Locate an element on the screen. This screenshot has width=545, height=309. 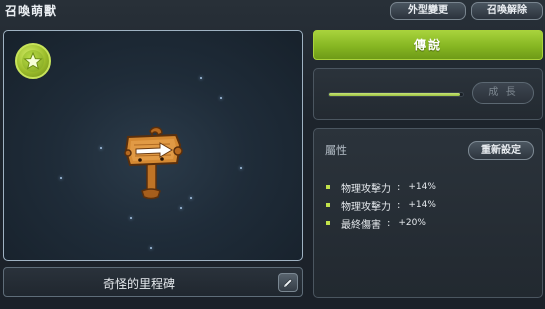
stat-value: +20% is located at coordinates (412, 223).